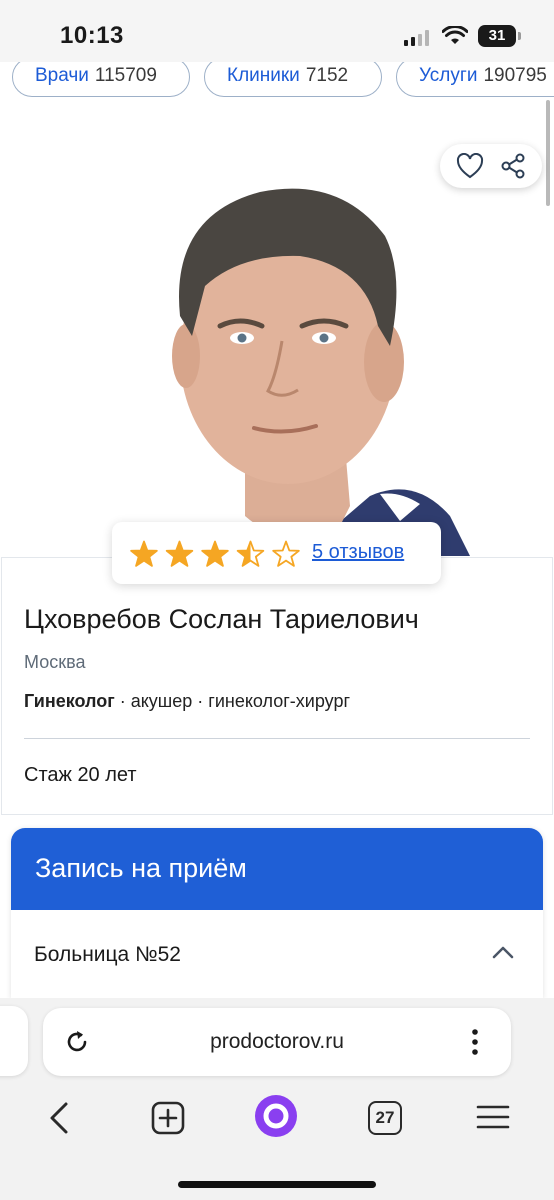 This screenshot has height=1200, width=554. I want to click on plus-square-icon, so click(168, 1118).